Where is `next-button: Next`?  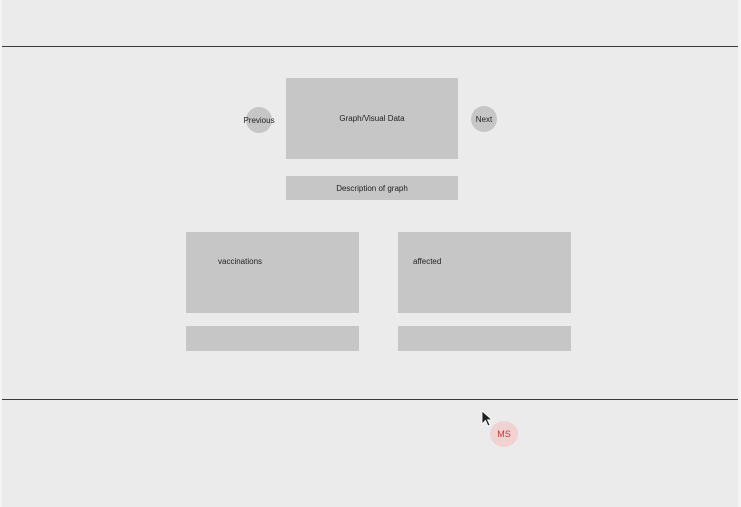
next-button: Next is located at coordinates (484, 119).